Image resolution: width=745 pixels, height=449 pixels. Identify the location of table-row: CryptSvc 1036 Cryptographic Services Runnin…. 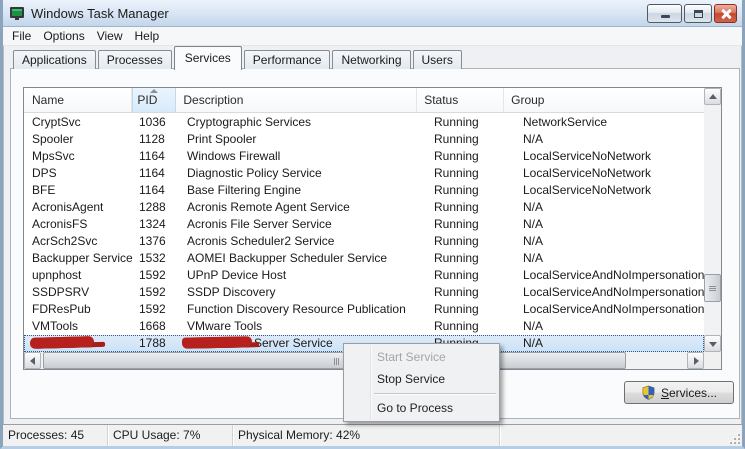
(364, 122).